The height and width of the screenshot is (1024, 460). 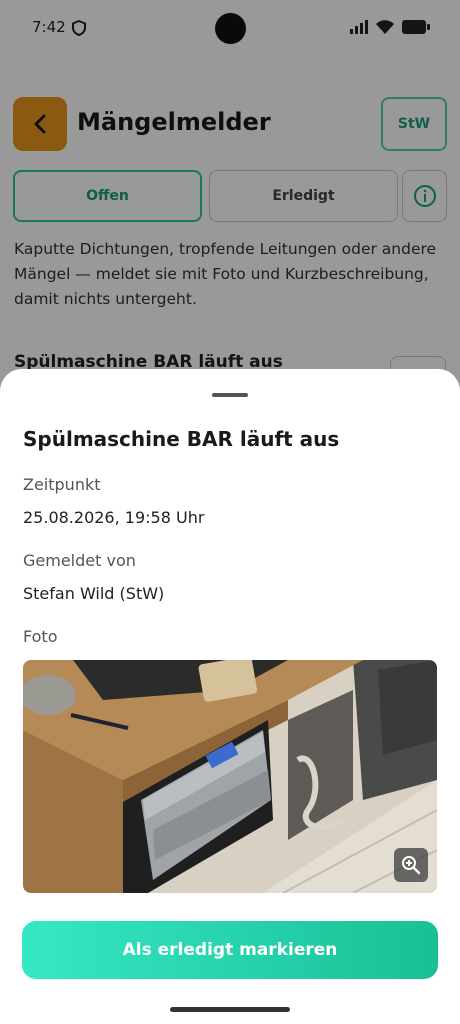 I want to click on zoom-button, so click(x=411, y=865).